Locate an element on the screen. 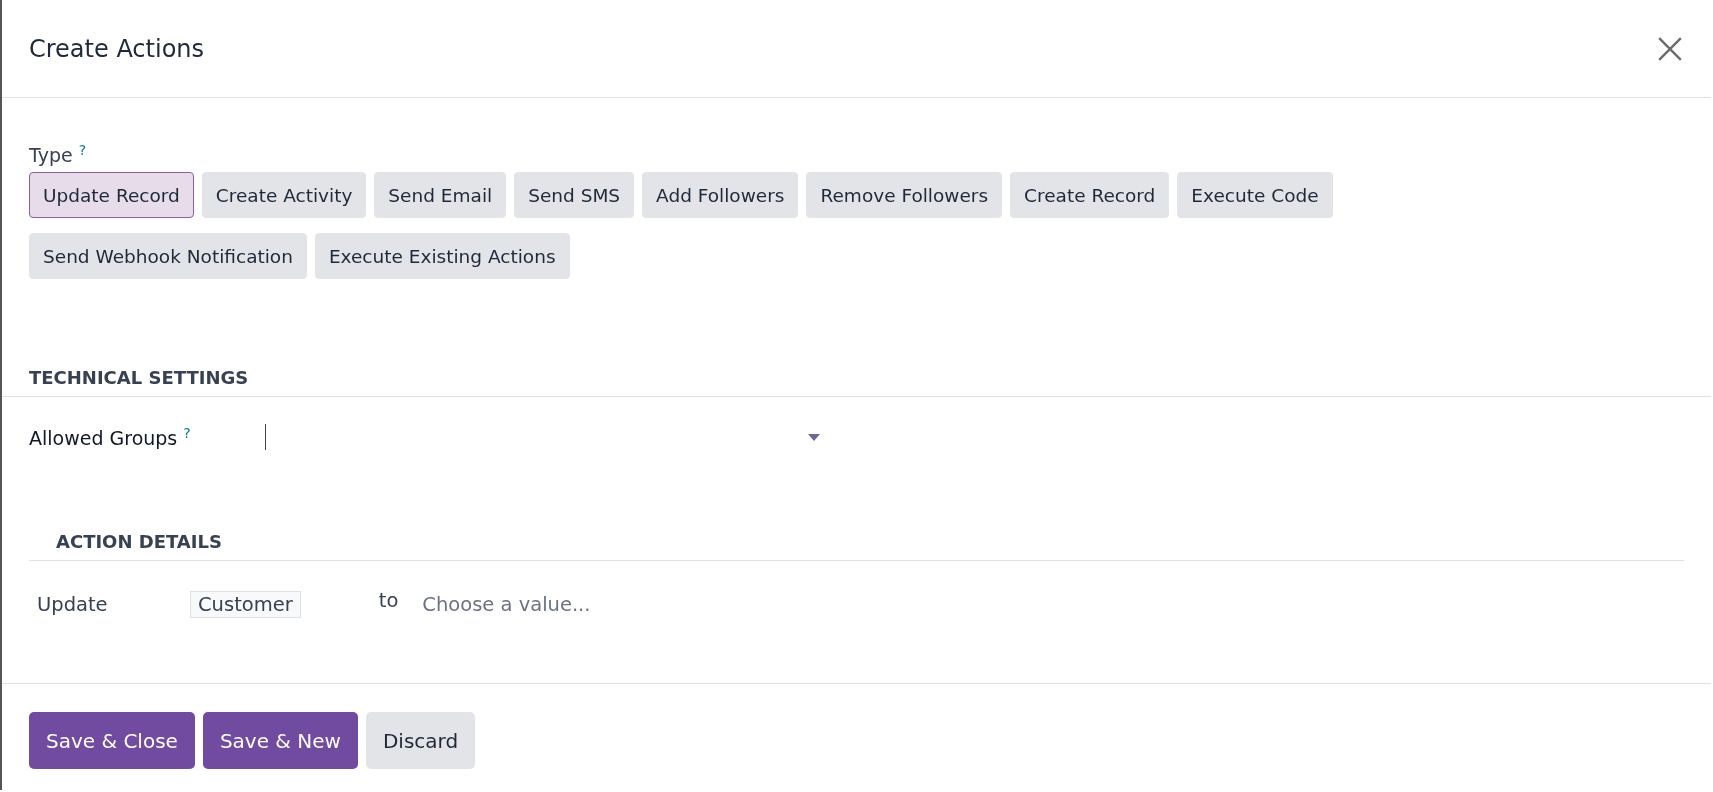 The height and width of the screenshot is (792, 1713). close-icon is located at coordinates (1670, 48).